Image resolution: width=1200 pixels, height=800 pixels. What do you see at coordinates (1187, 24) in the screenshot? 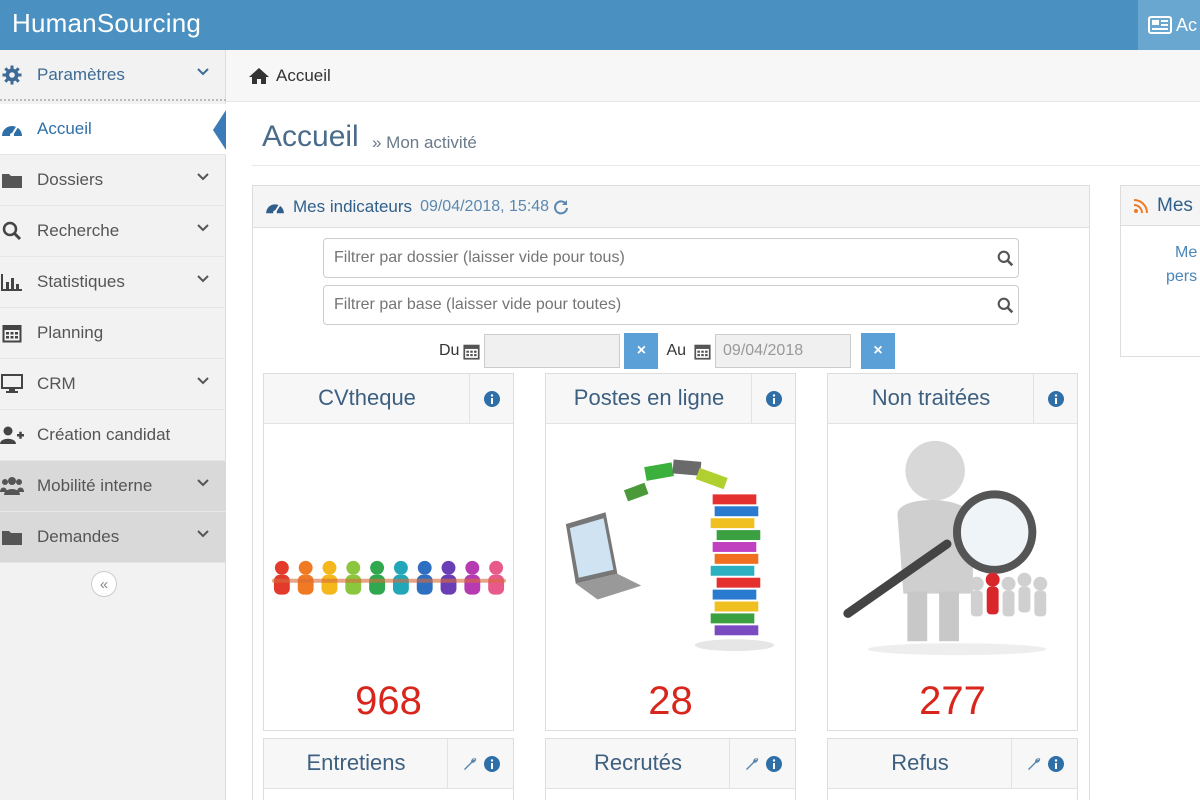
I see `top-right-label: Ac` at bounding box center [1187, 24].